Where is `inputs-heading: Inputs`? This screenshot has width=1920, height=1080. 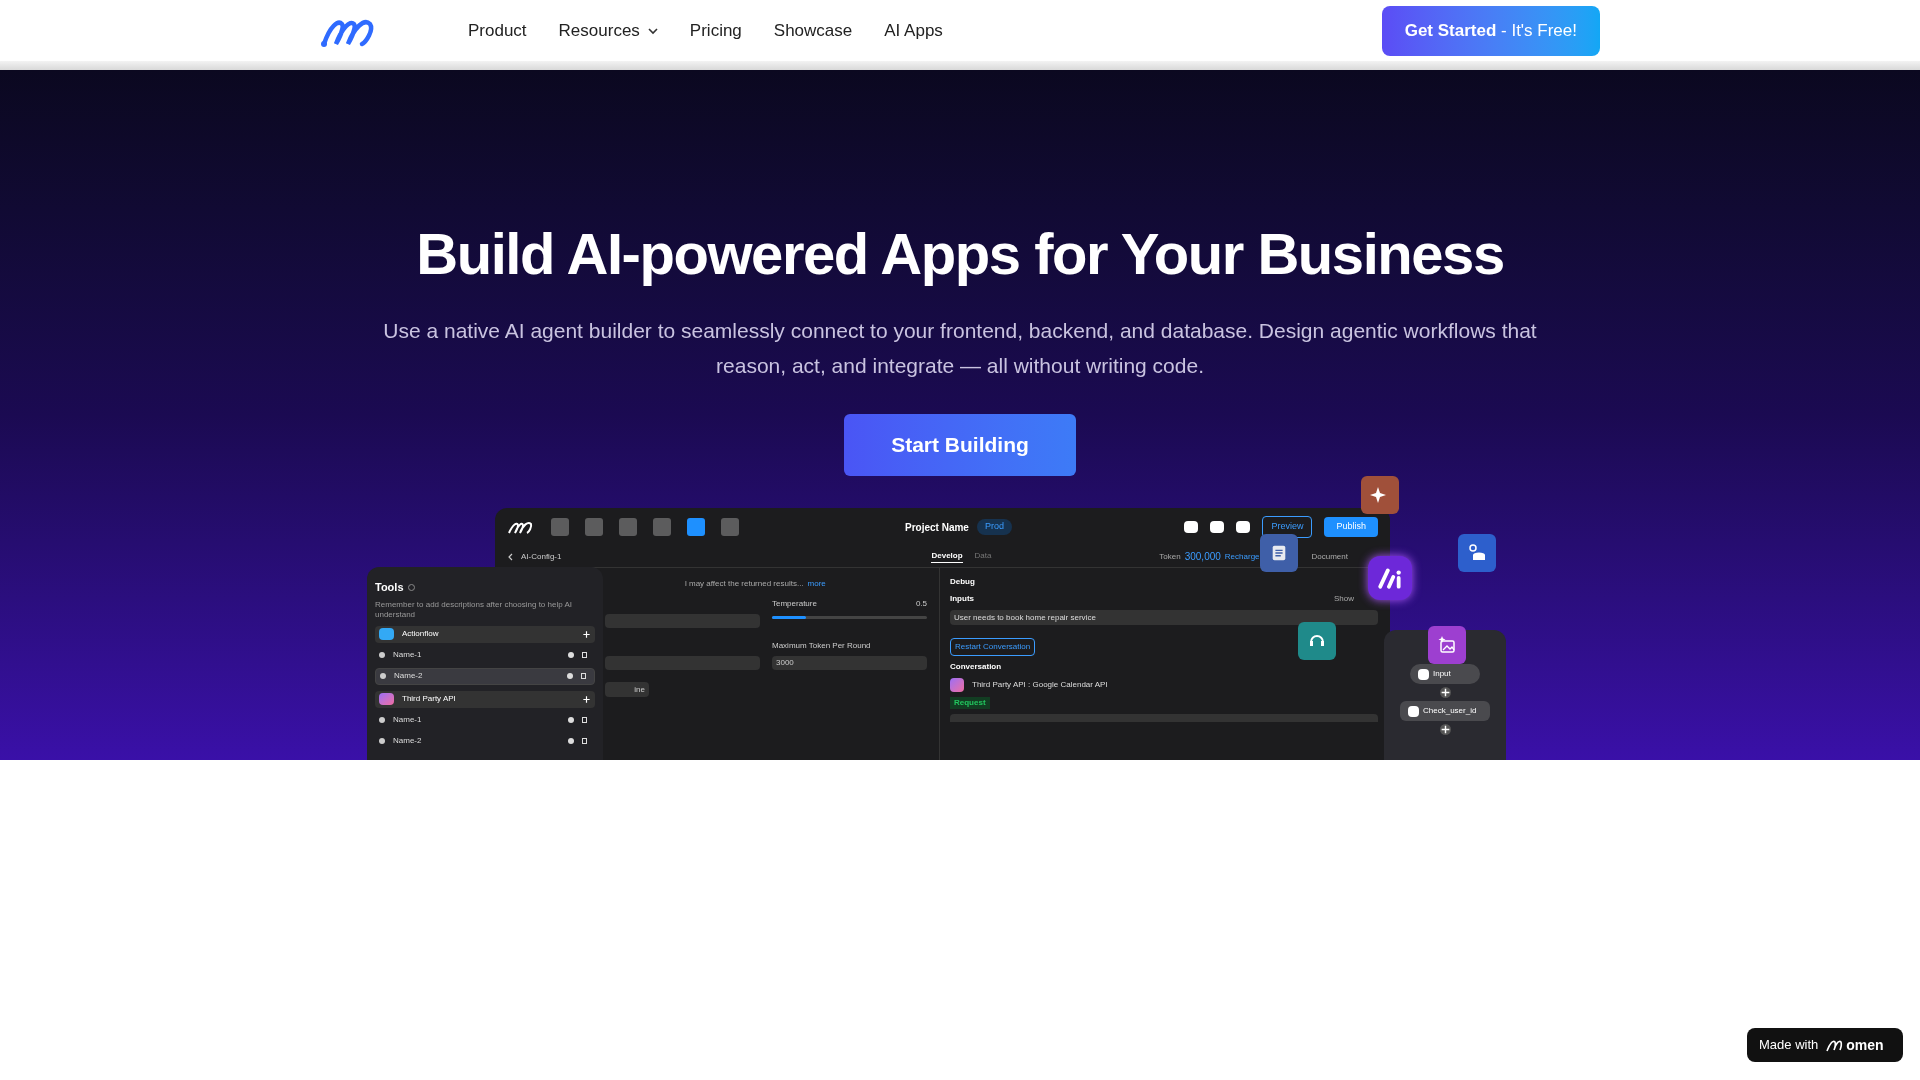
inputs-heading: Inputs is located at coordinates (962, 599).